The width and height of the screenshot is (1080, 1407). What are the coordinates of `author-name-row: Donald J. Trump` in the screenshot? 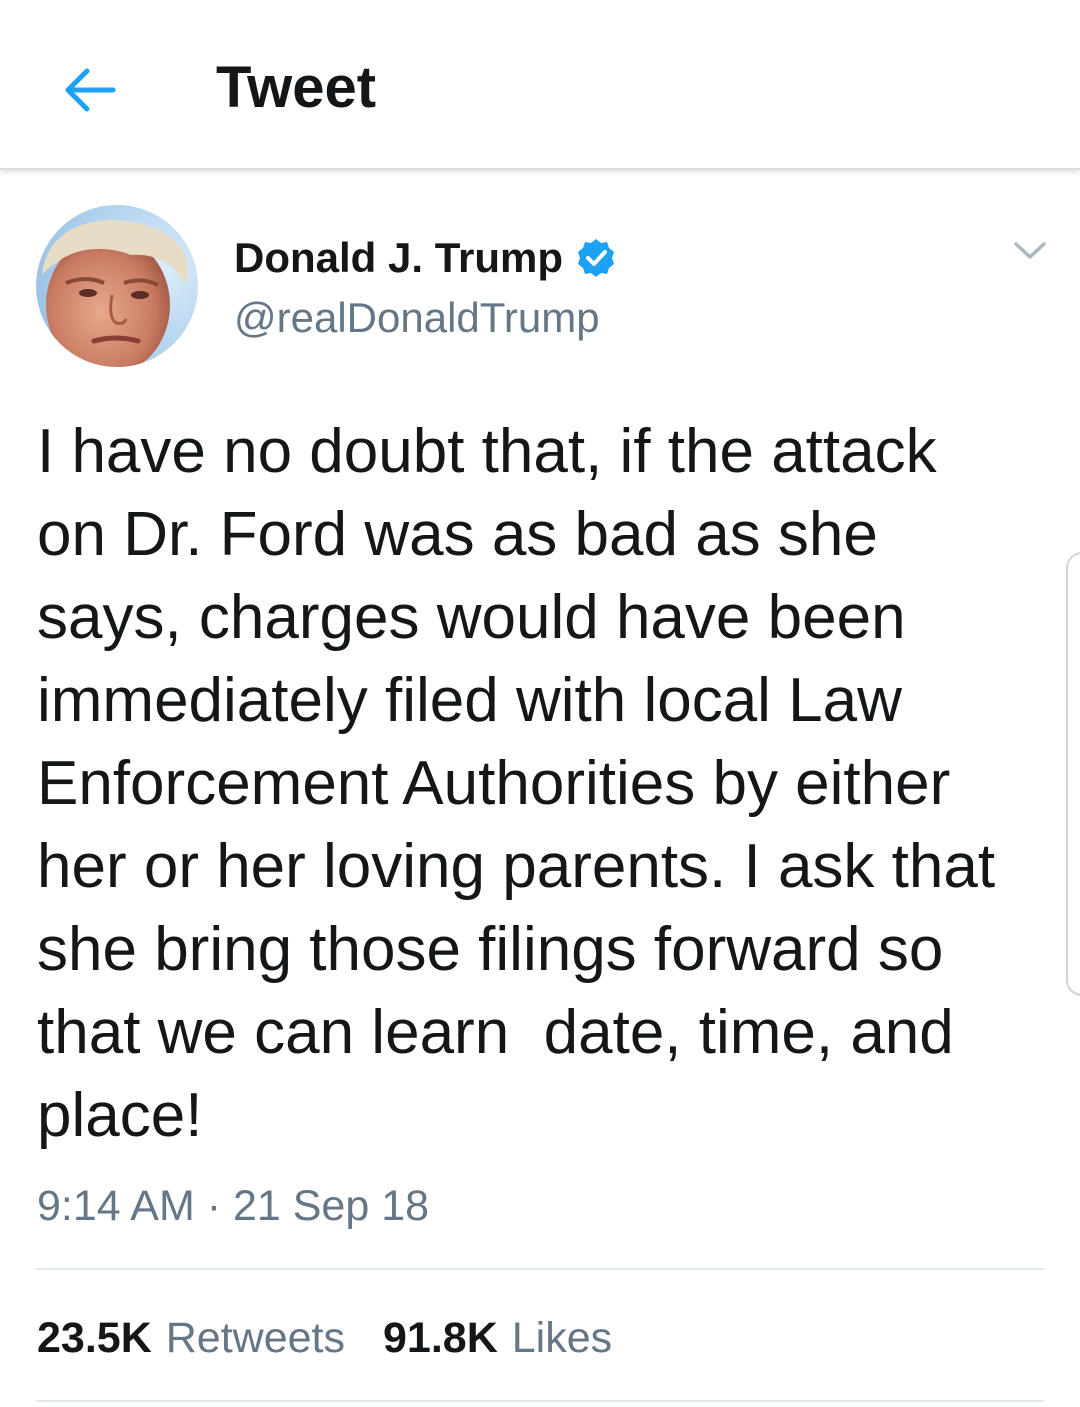 It's located at (425, 258).